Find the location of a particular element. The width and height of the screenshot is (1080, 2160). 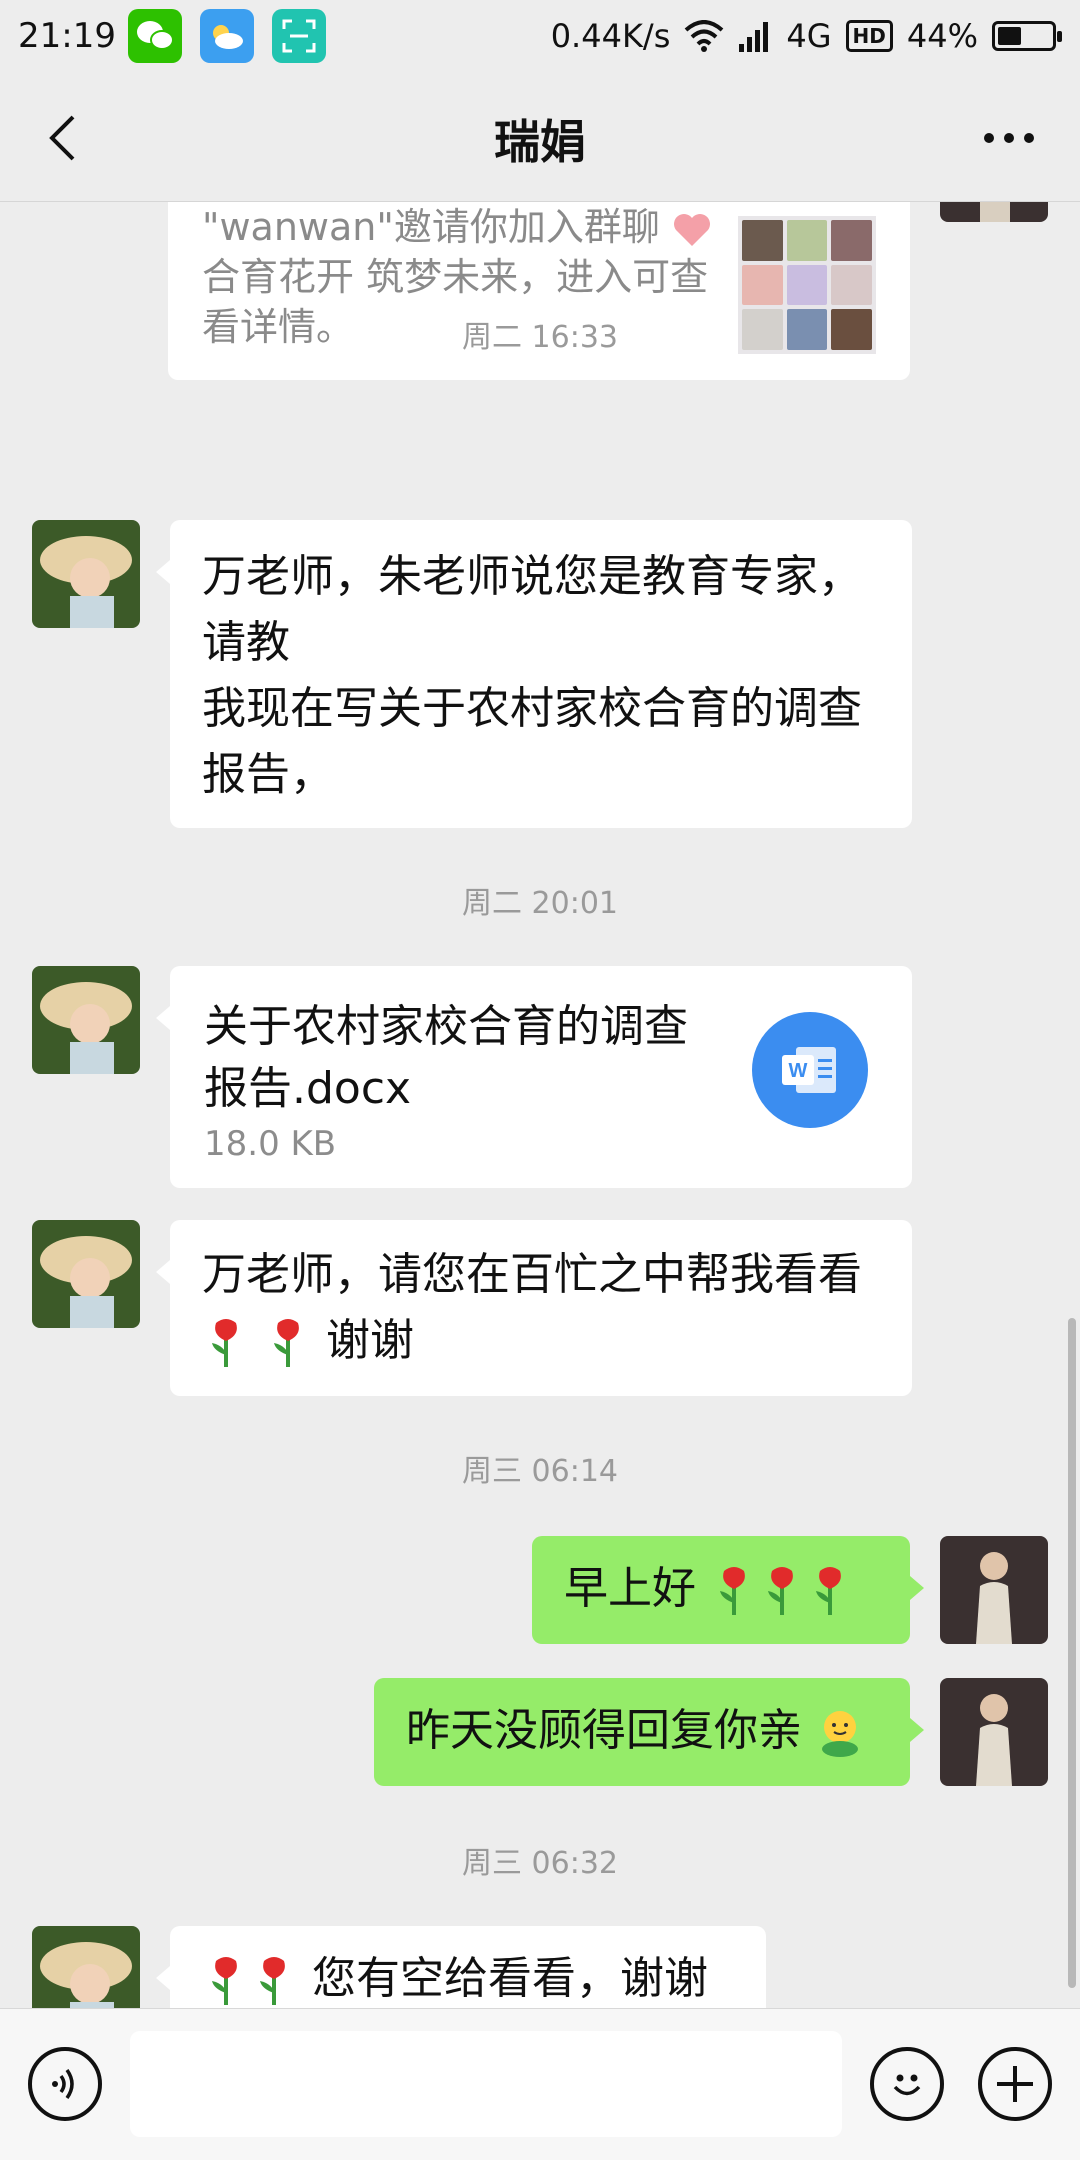

weather-notification-icon is located at coordinates (226, 36).